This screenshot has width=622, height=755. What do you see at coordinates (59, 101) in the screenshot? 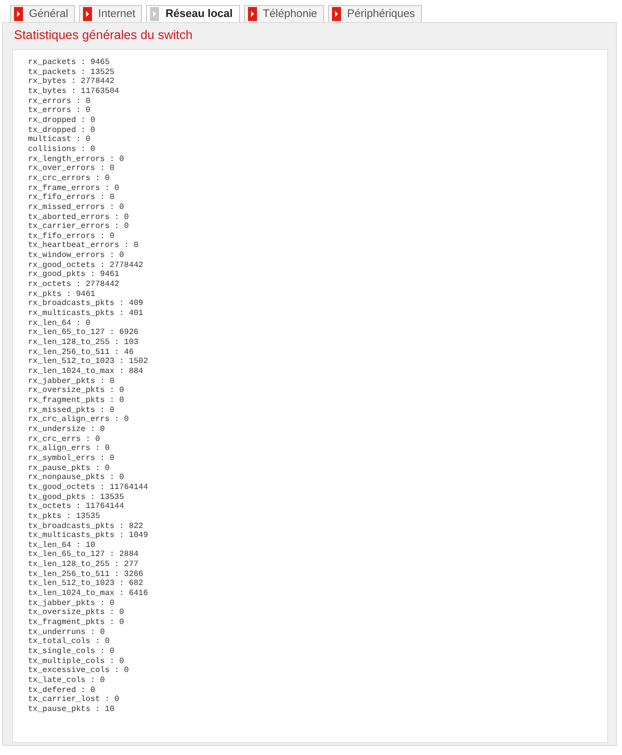
I see `stat-line: rx_errors : 0` at bounding box center [59, 101].